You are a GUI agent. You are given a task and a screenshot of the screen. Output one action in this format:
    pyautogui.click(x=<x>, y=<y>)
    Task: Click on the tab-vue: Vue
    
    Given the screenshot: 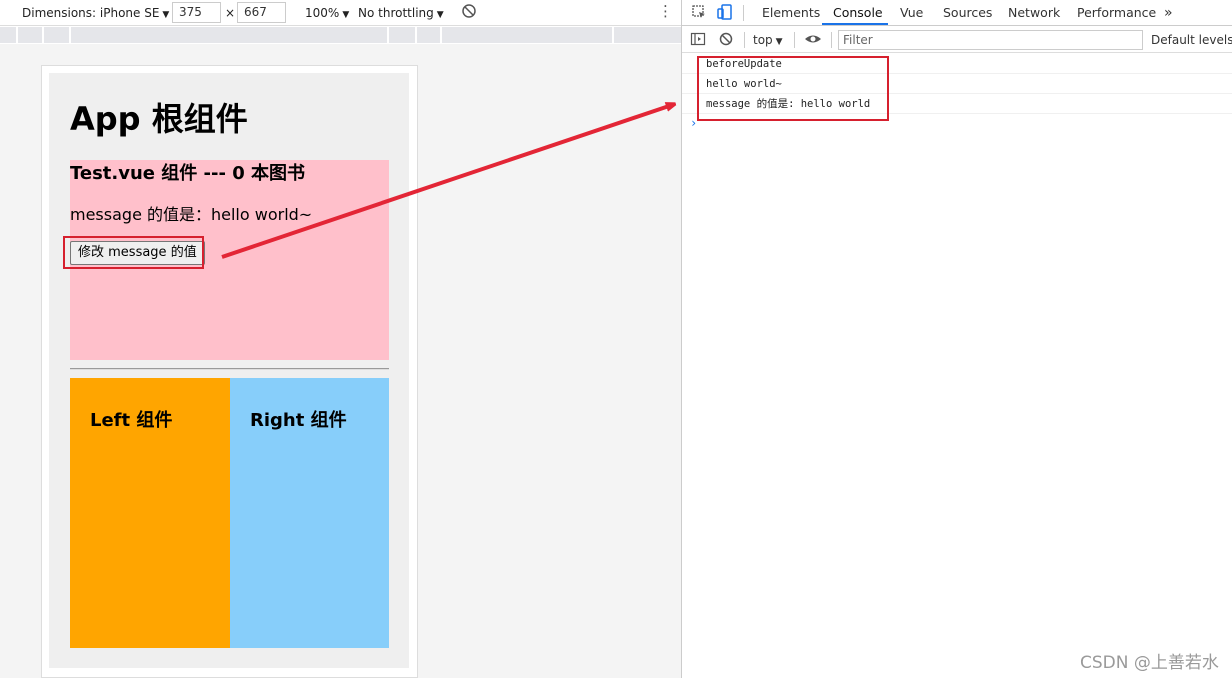 What is the action you would take?
    pyautogui.click(x=911, y=13)
    